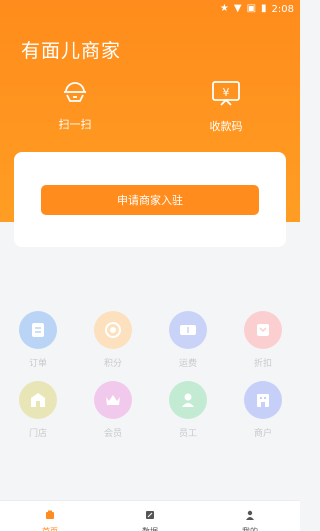  I want to click on grid-label: 员工, so click(187, 434).